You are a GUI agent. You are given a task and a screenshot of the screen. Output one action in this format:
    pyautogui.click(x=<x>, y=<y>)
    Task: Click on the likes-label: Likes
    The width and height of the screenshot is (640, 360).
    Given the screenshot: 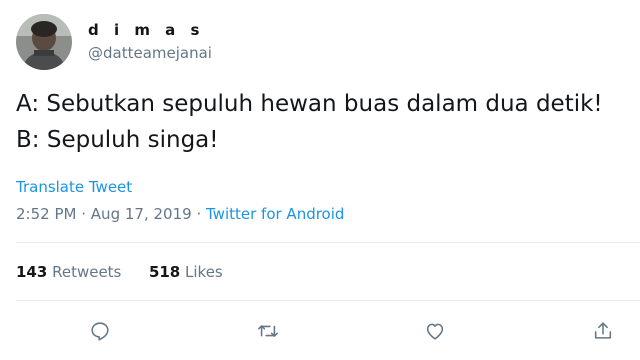 What is the action you would take?
    pyautogui.click(x=204, y=272)
    